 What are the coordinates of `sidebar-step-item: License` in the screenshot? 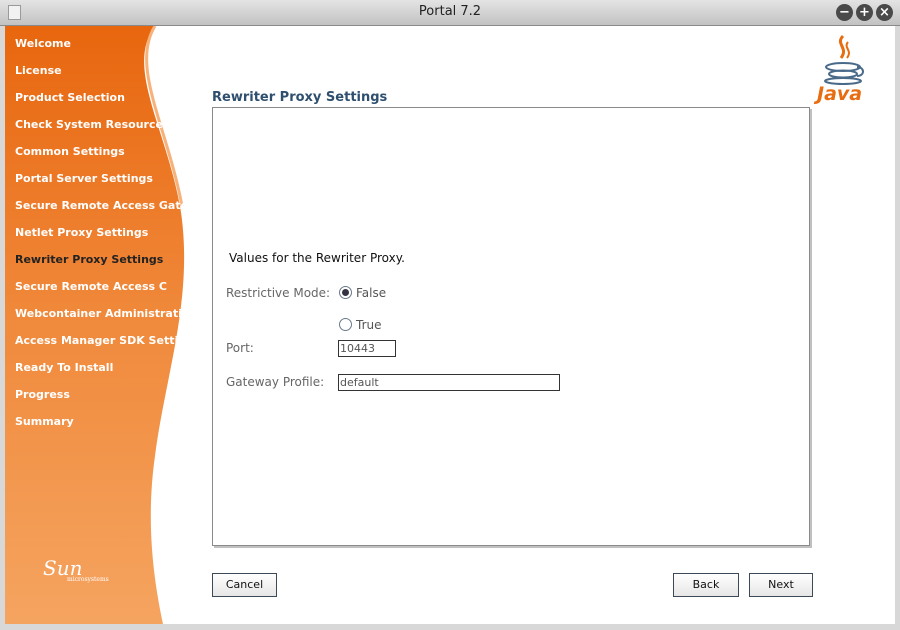 It's located at (38, 70).